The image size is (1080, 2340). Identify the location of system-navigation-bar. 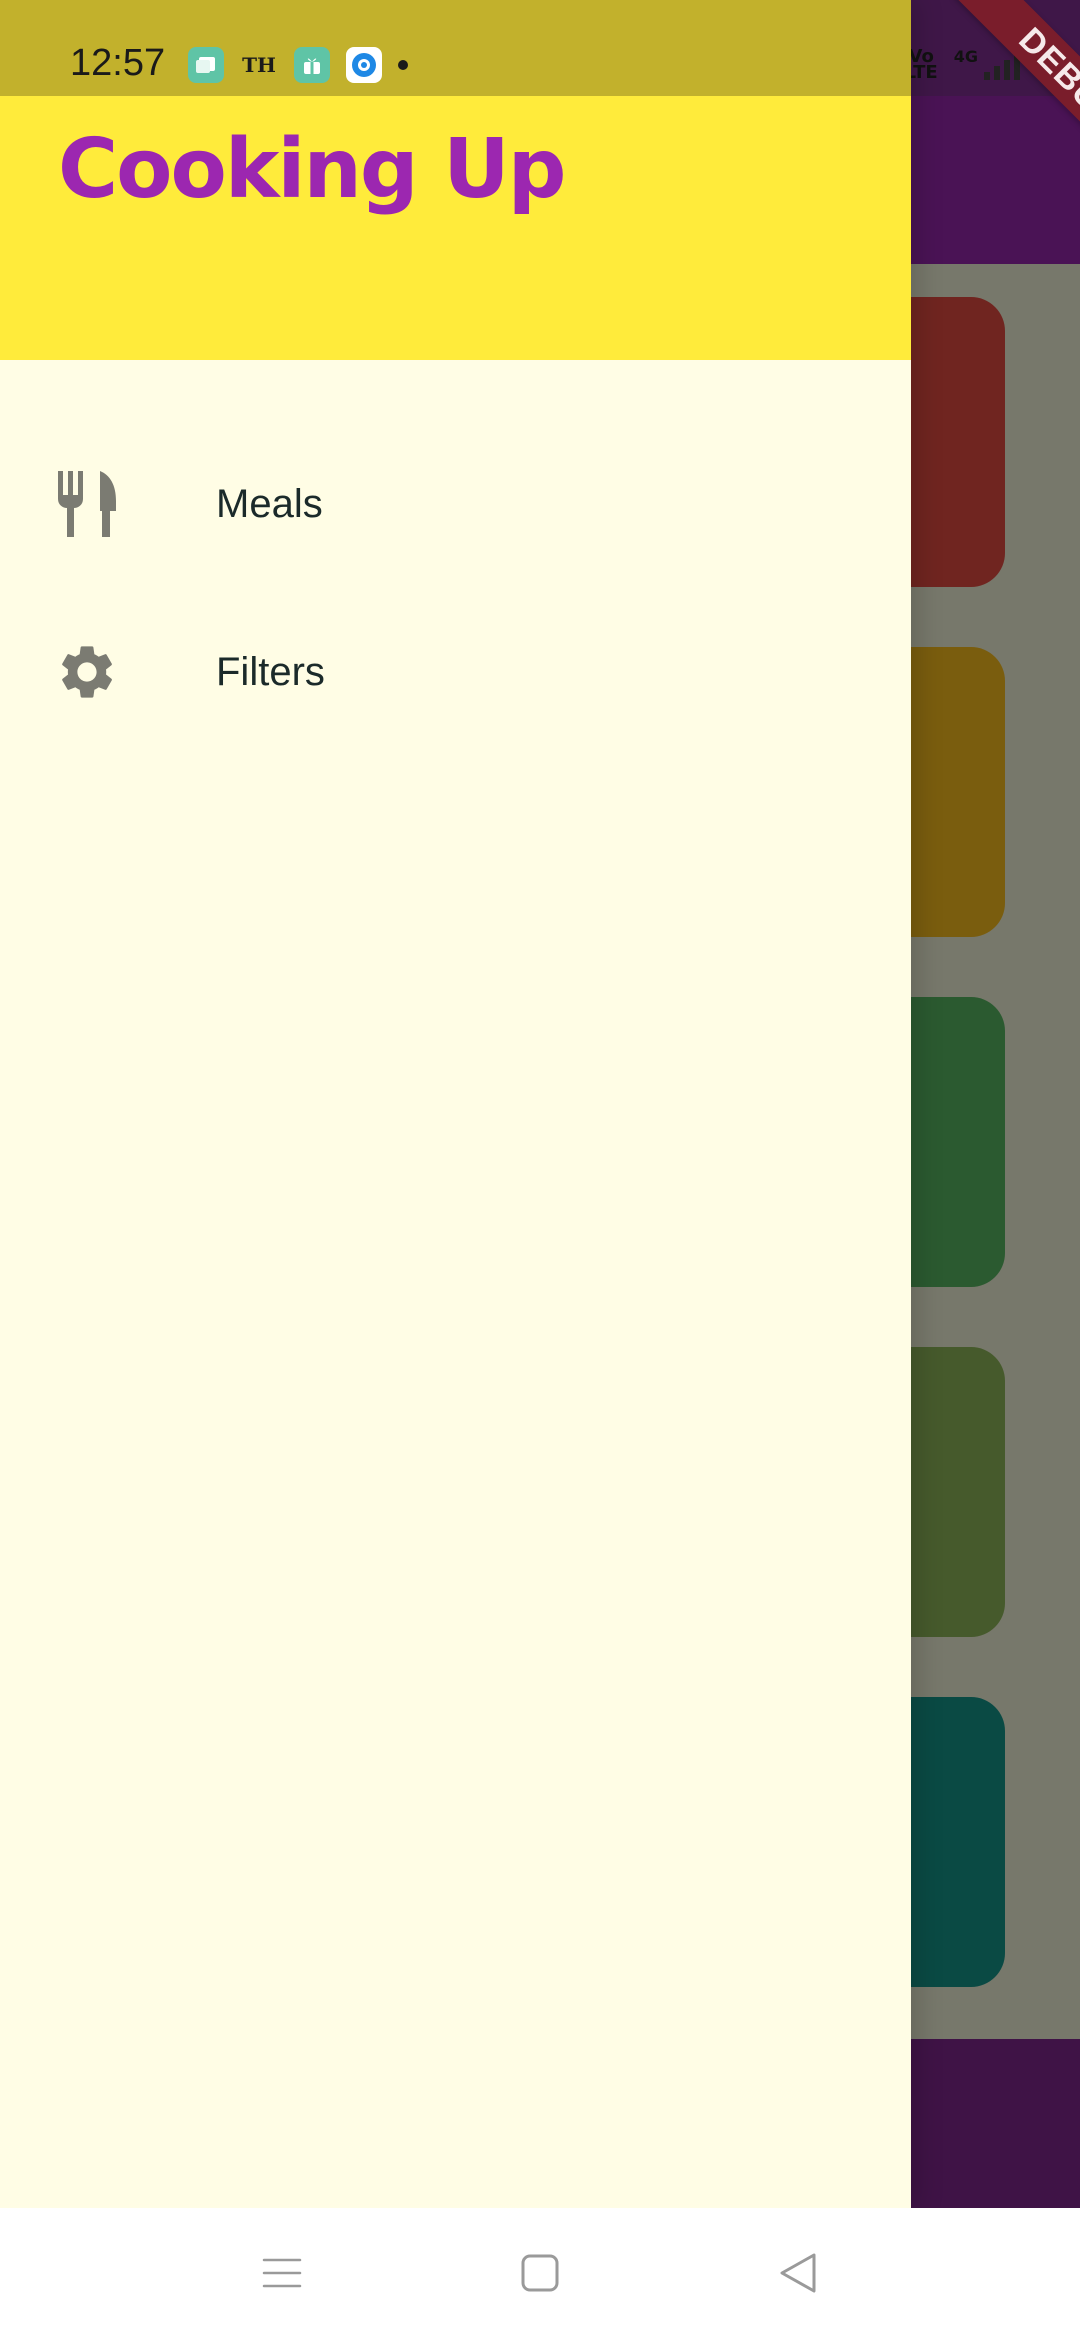
(540, 2274).